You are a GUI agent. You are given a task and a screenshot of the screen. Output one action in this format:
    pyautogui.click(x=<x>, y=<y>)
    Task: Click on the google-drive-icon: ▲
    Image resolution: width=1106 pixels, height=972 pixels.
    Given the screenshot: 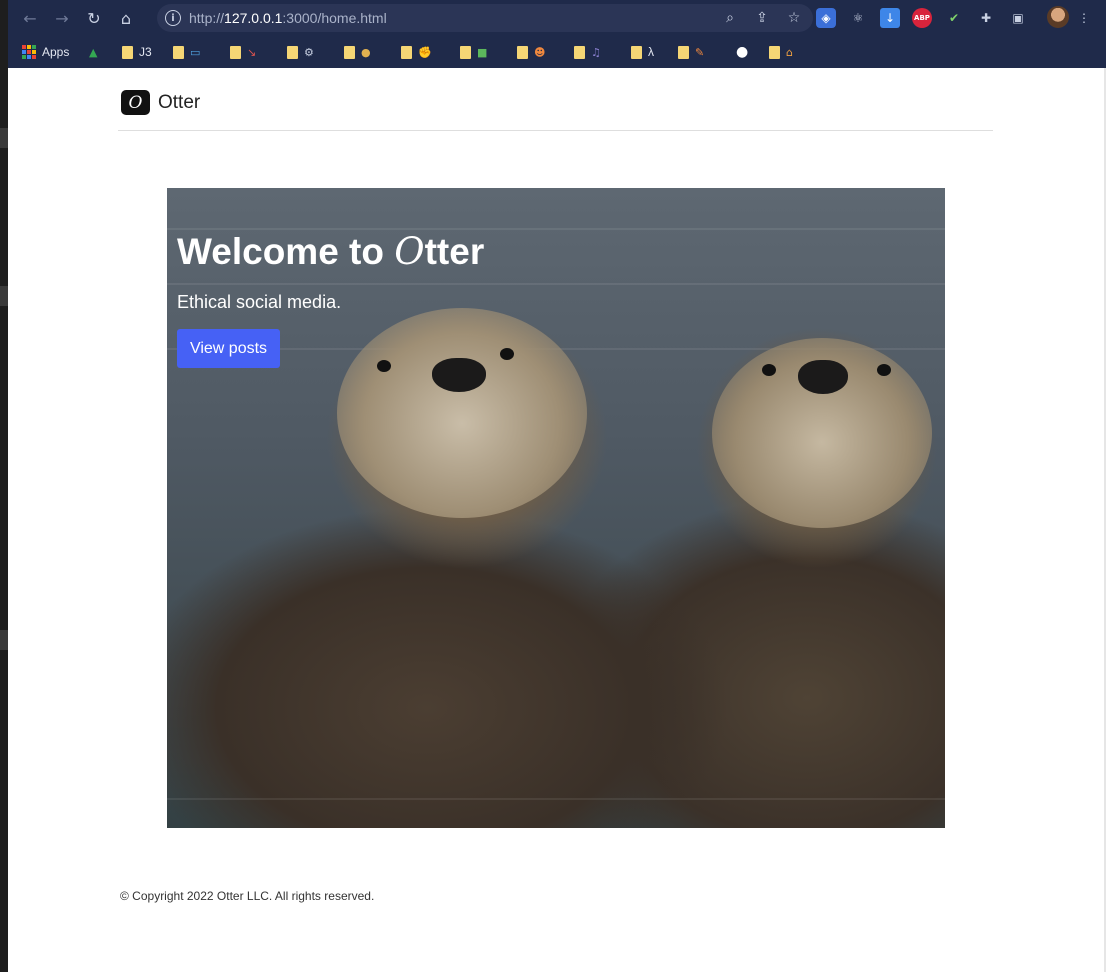 What is the action you would take?
    pyautogui.click(x=93, y=52)
    